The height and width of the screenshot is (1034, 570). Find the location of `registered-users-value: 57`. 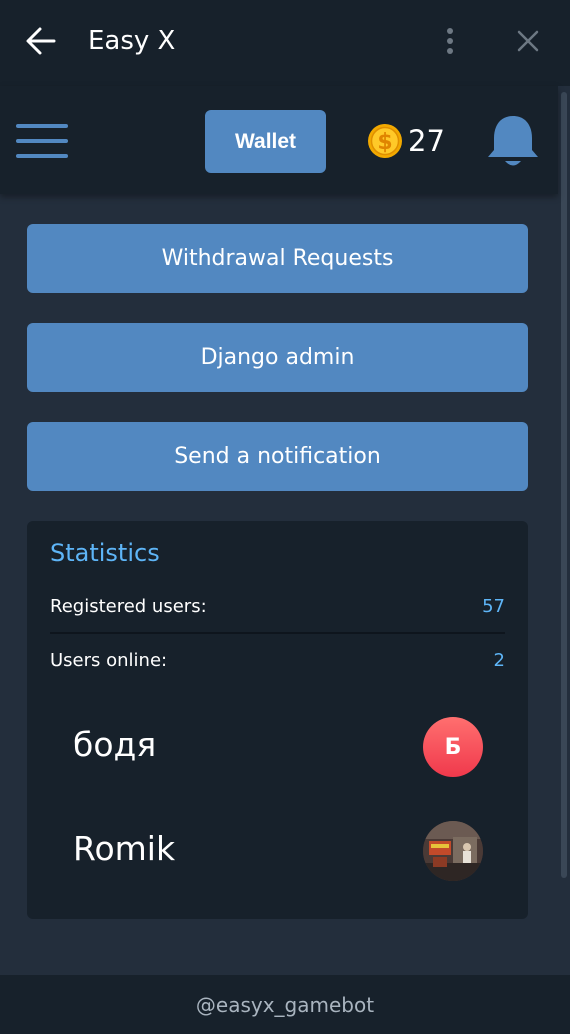

registered-users-value: 57 is located at coordinates (493, 606).